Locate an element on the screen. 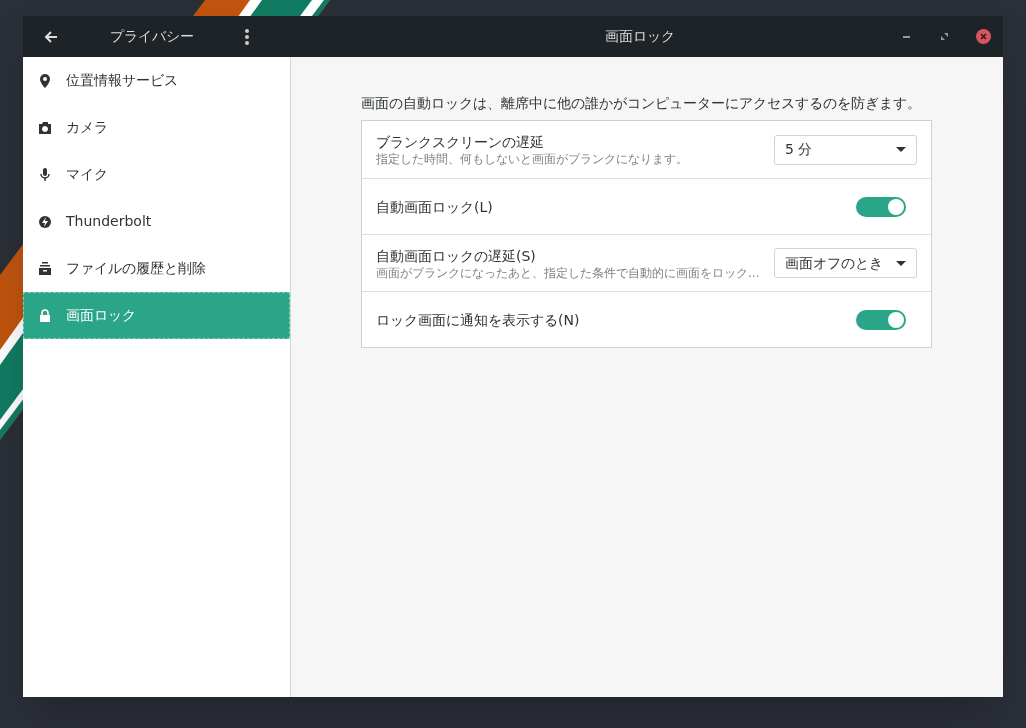  dropdown: 5 分 is located at coordinates (845, 149).